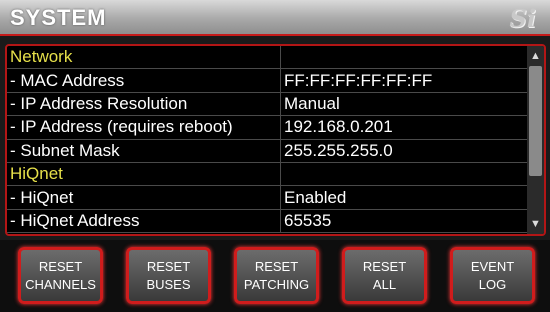 This screenshot has height=312, width=550. Describe the element at coordinates (60, 275) in the screenshot. I see `reset-channels-button: RESET CHANNELS` at that location.